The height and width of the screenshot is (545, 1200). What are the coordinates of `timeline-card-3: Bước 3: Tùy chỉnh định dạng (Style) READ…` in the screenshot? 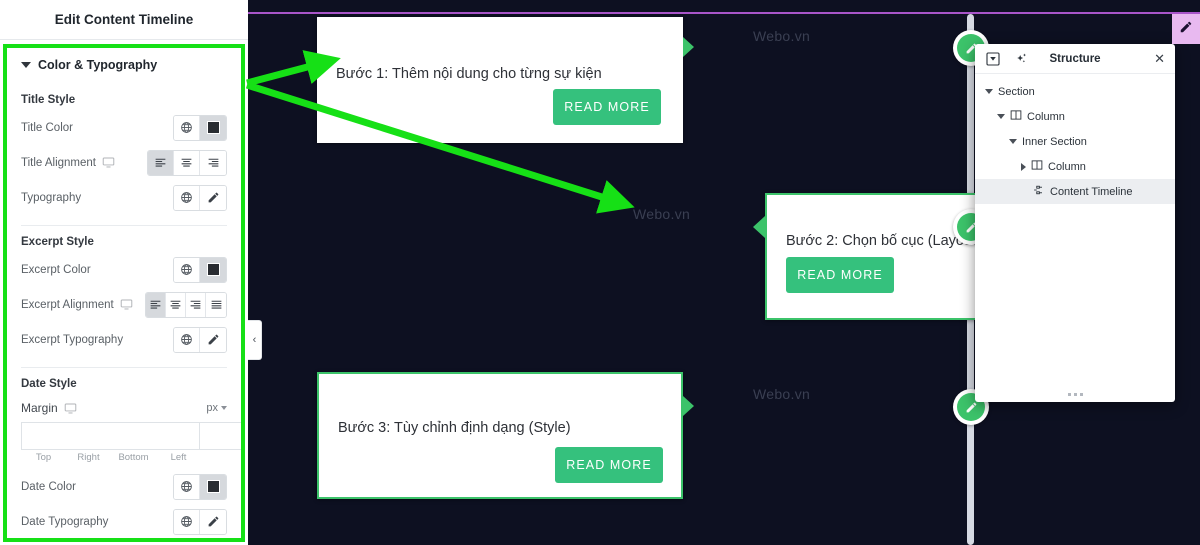 It's located at (500, 435).